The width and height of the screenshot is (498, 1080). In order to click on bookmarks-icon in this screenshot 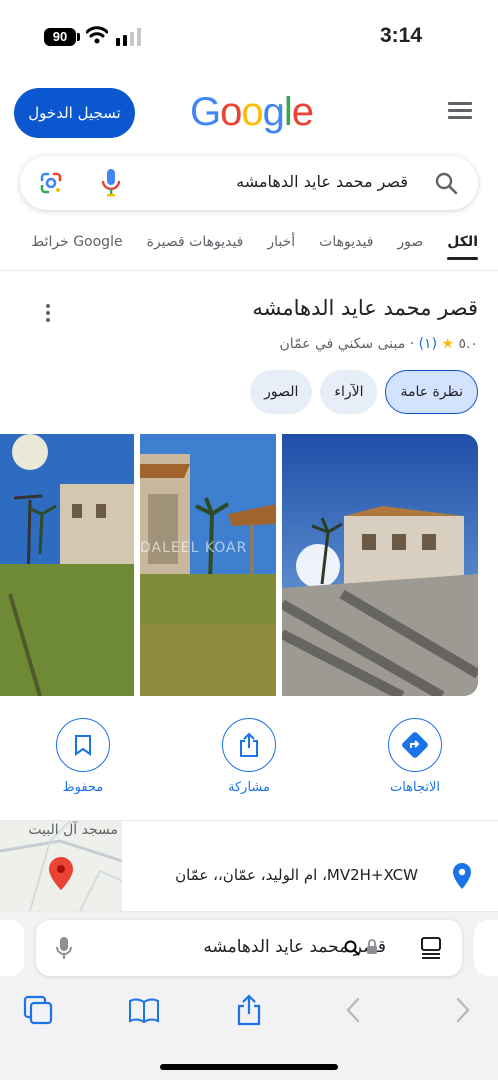, I will do `click(144, 1010)`.